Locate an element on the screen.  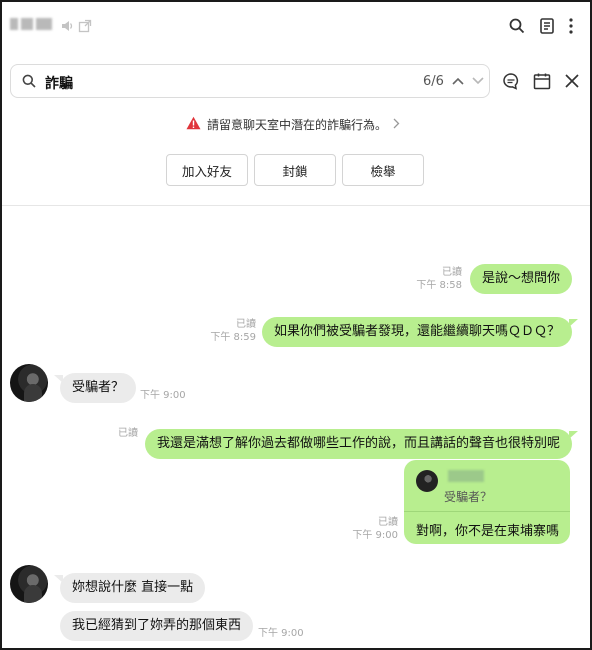
warning-text: 請留意聊天室中潛在的詐騙行為。 is located at coordinates (297, 125).